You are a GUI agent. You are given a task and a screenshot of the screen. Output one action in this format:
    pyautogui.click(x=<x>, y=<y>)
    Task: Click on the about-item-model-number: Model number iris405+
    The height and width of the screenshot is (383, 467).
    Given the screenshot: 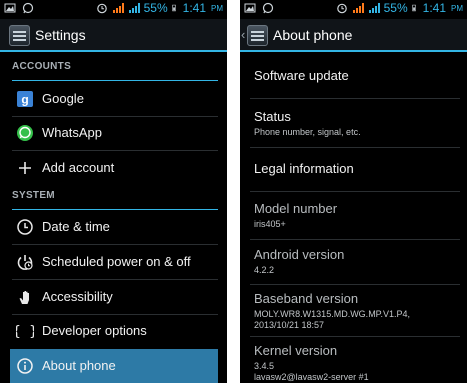 What is the action you would take?
    pyautogui.click(x=356, y=215)
    